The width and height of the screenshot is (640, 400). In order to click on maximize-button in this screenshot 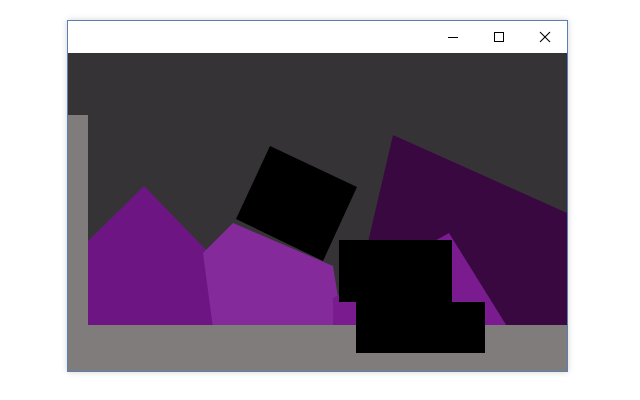, I will do `click(499, 37)`.